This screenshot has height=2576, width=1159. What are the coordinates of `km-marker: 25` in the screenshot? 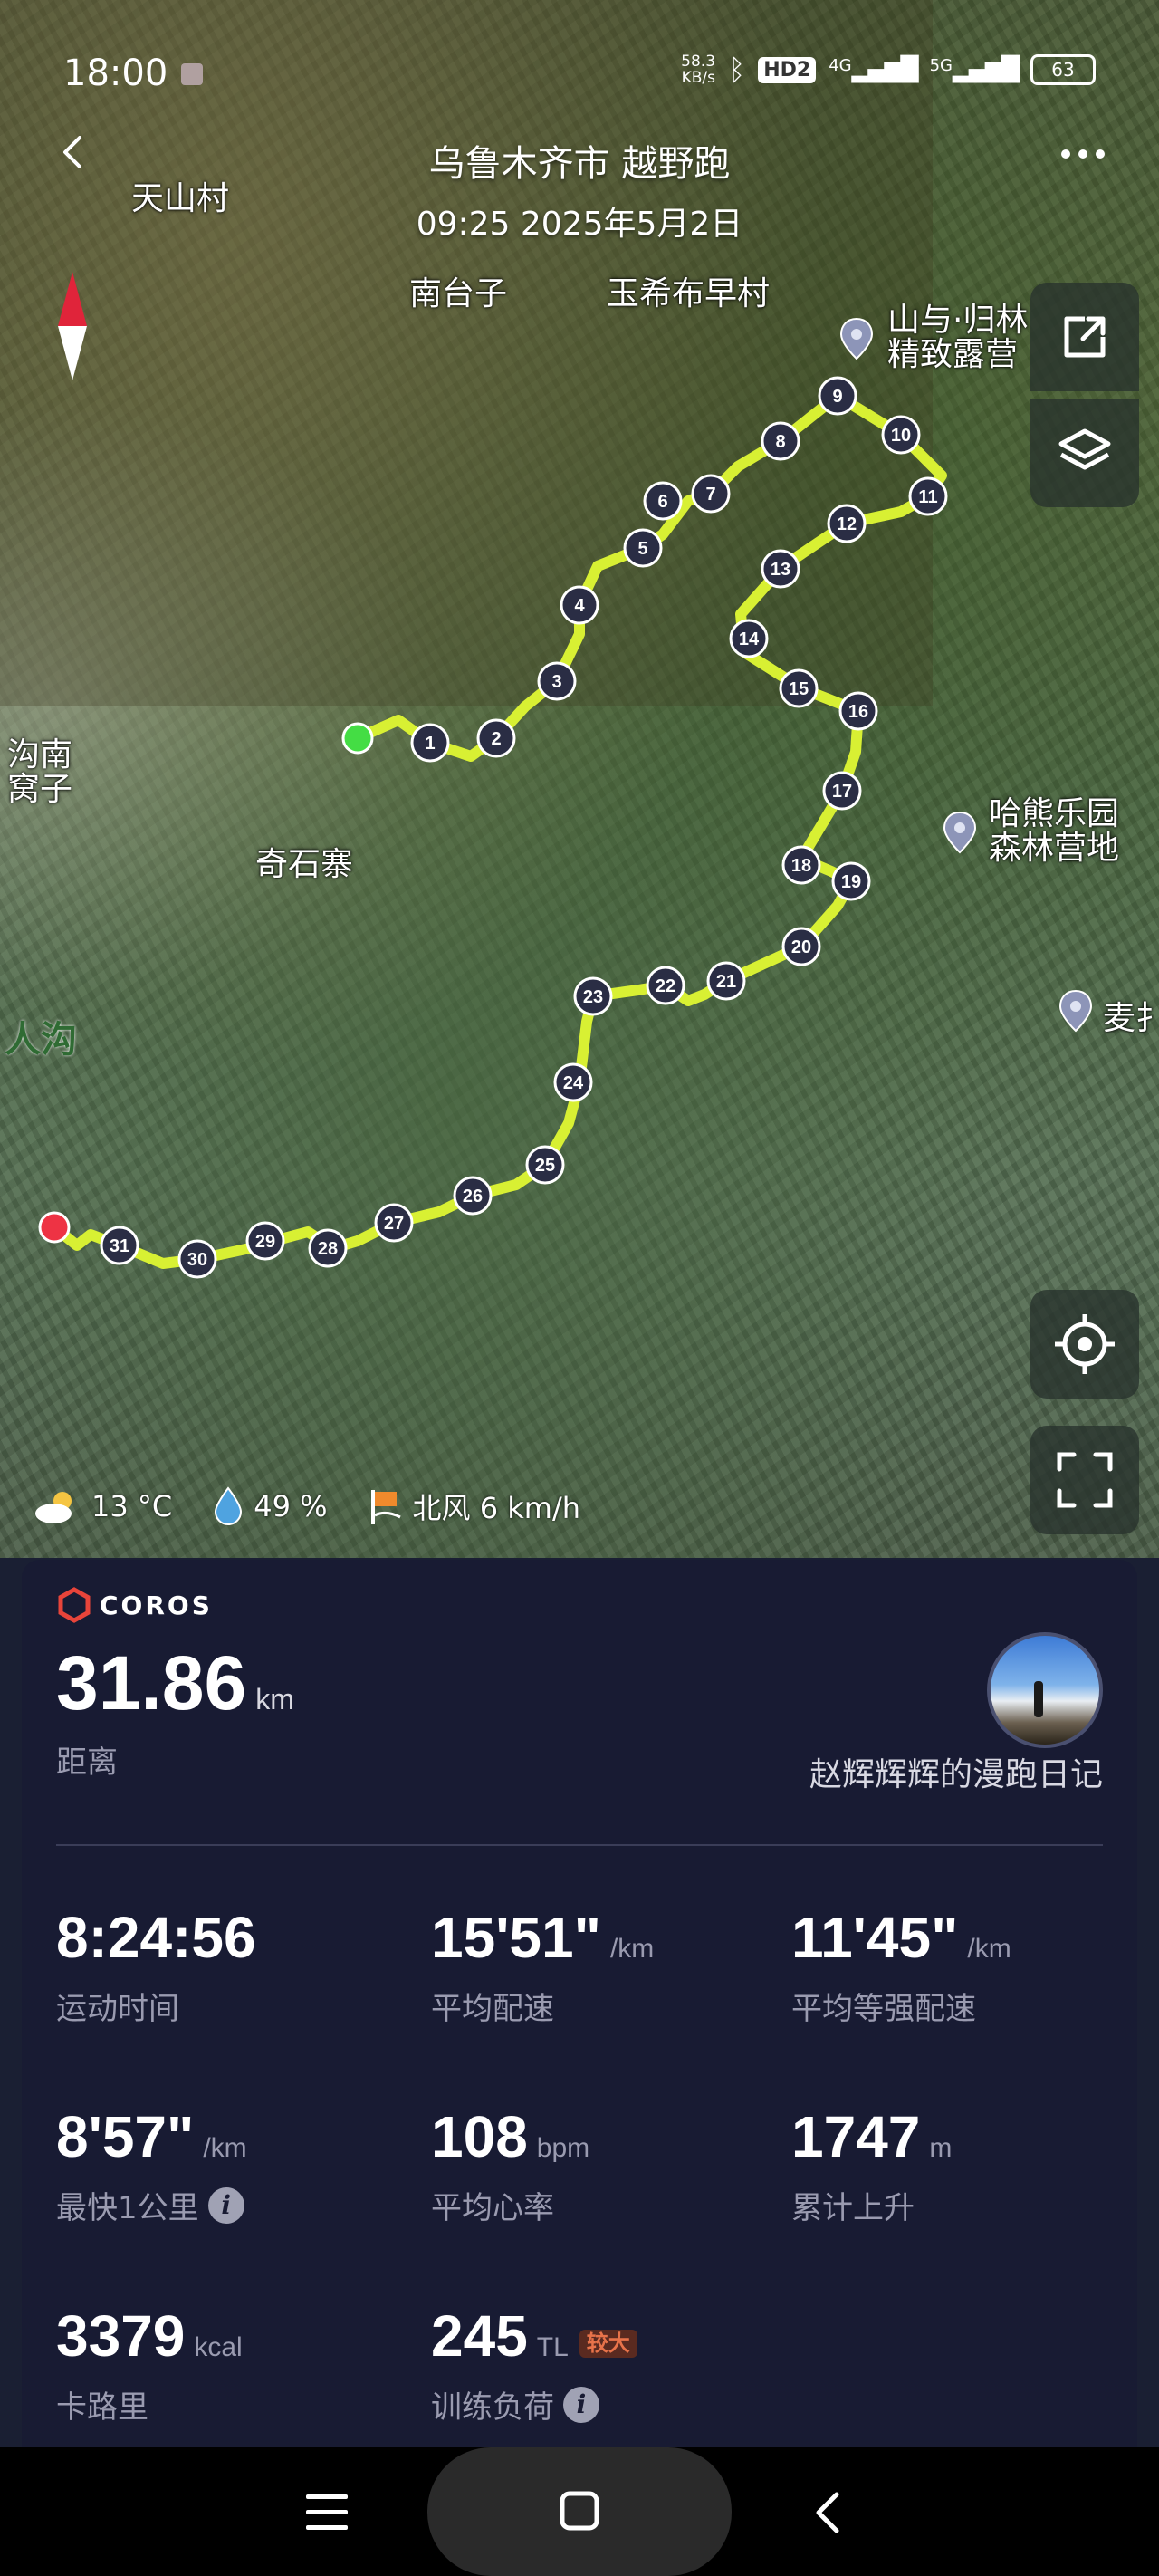 It's located at (545, 1165).